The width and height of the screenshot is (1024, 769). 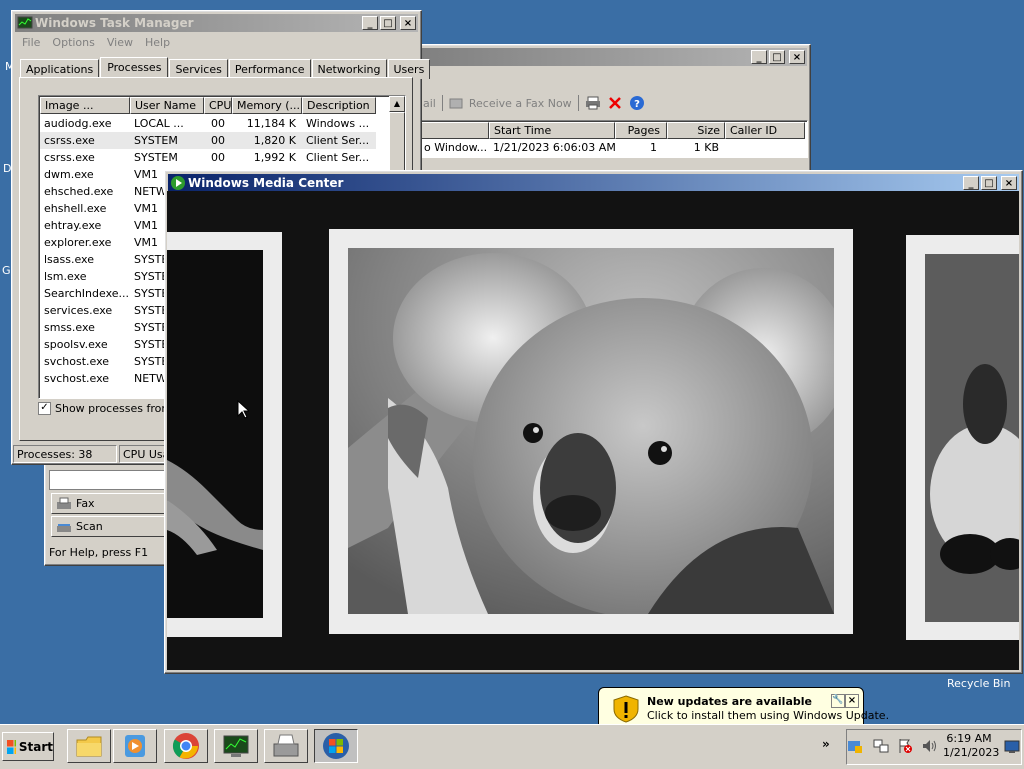 I want to click on clock: 6:19 AM 1/21/2023, so click(x=971, y=746).